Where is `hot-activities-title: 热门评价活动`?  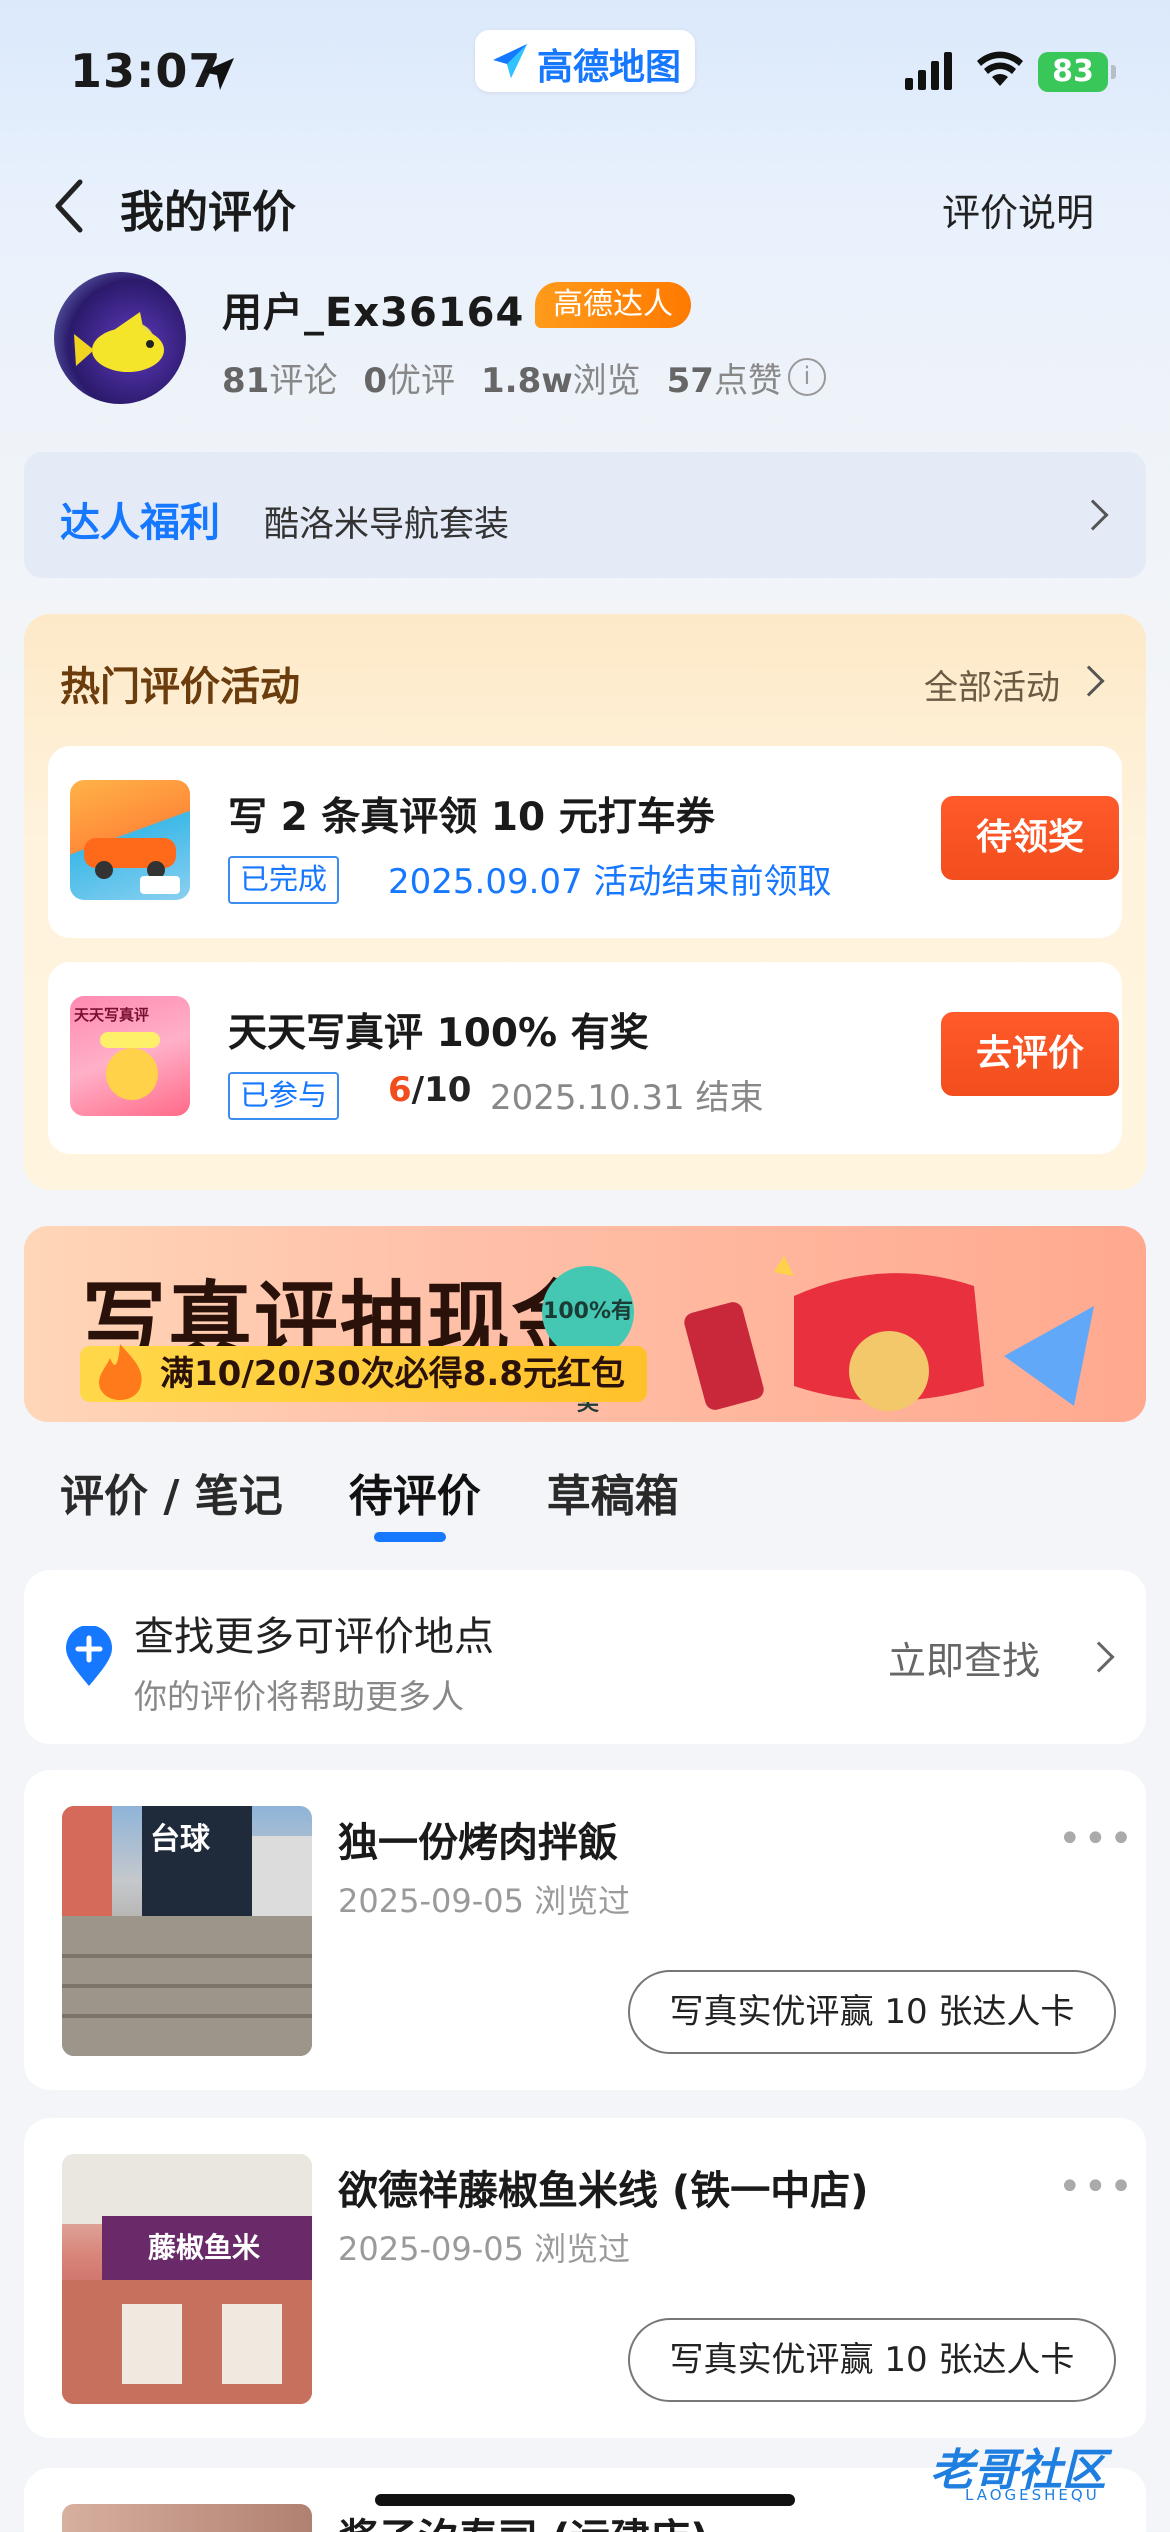 hot-activities-title: 热门评价活动 is located at coordinates (180, 687).